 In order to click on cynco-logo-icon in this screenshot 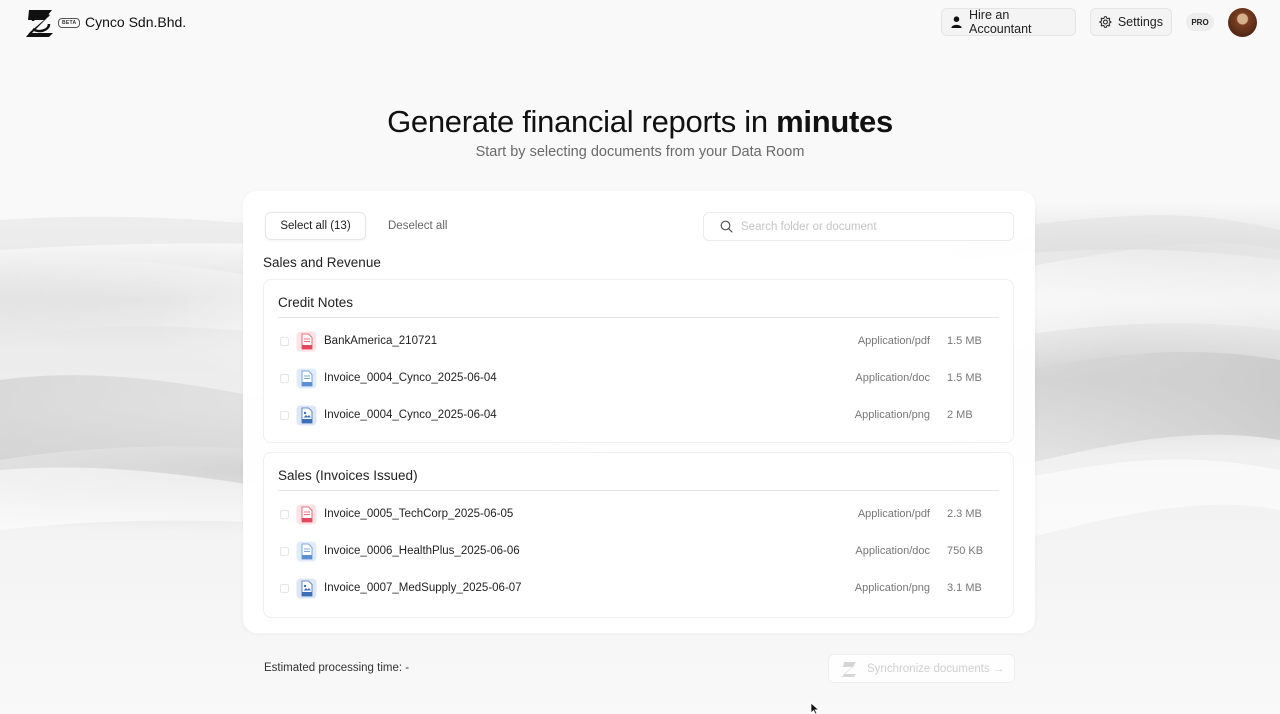, I will do `click(41, 22)`.